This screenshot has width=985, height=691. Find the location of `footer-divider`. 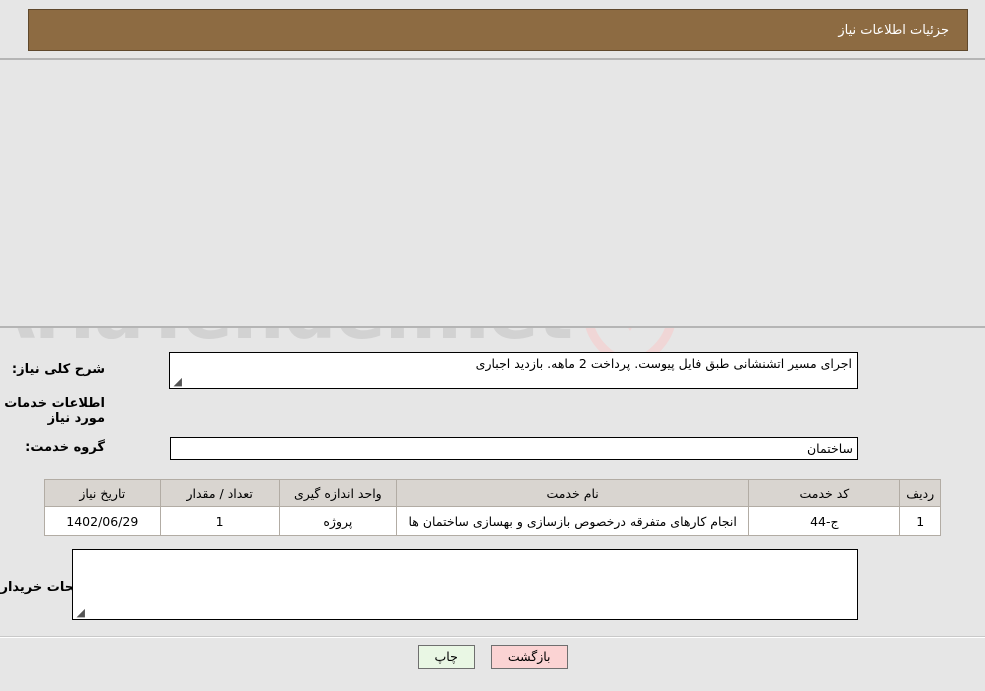

footer-divider is located at coordinates (492, 637).